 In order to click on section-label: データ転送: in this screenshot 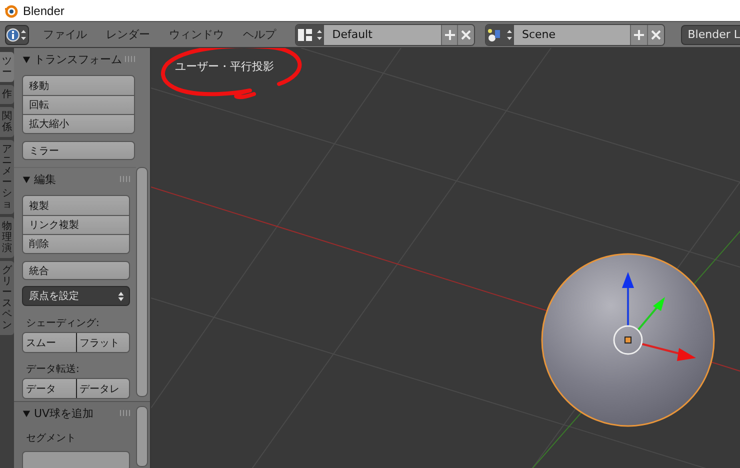, I will do `click(52, 369)`.